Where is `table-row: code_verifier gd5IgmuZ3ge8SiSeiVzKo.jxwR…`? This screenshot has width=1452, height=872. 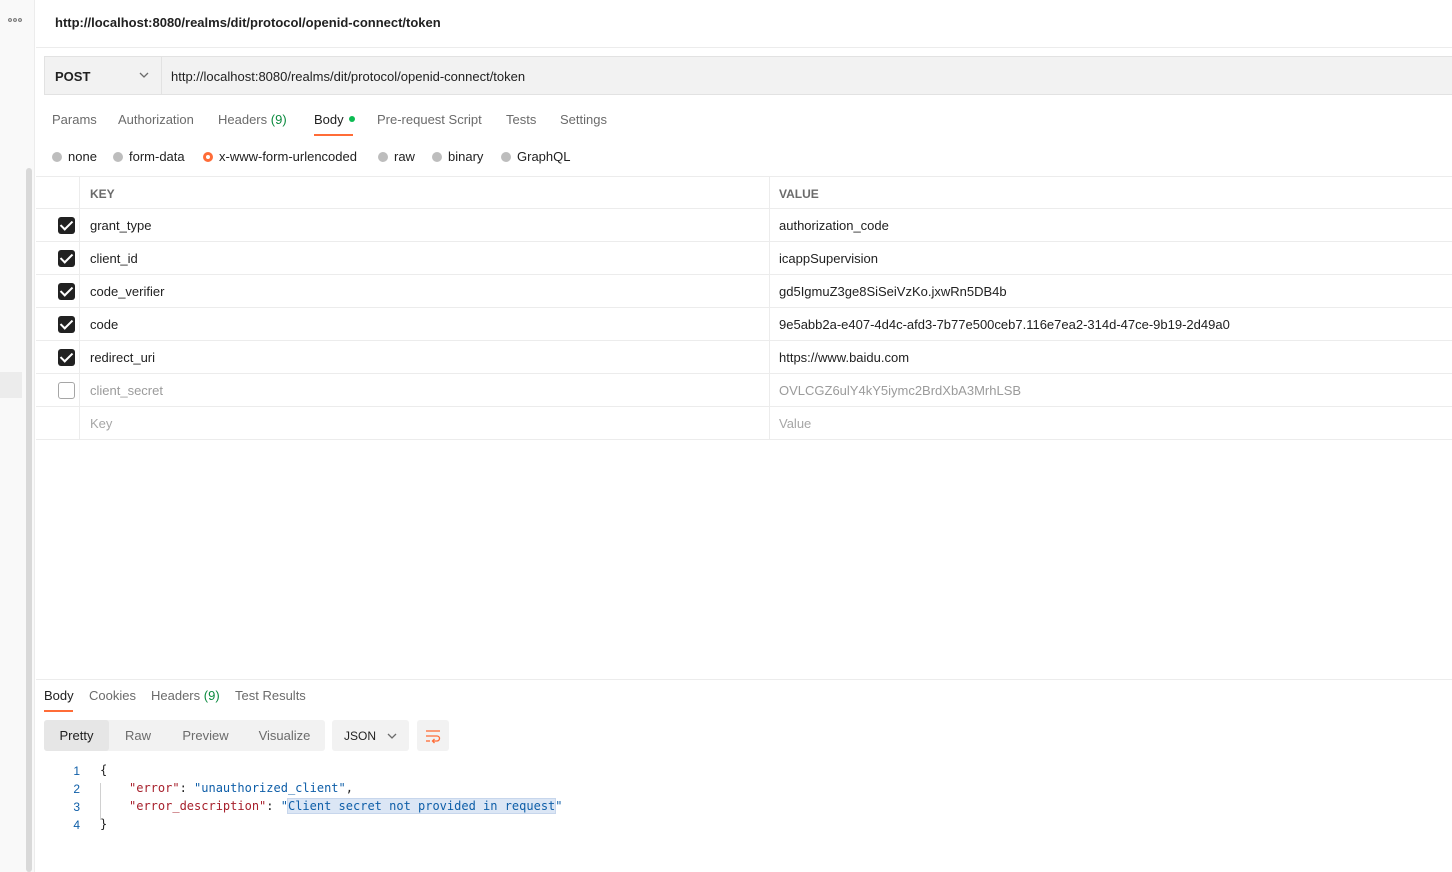
table-row: code_verifier gd5IgmuZ3ge8SiSeiVzKo.jxwR… is located at coordinates (744, 291).